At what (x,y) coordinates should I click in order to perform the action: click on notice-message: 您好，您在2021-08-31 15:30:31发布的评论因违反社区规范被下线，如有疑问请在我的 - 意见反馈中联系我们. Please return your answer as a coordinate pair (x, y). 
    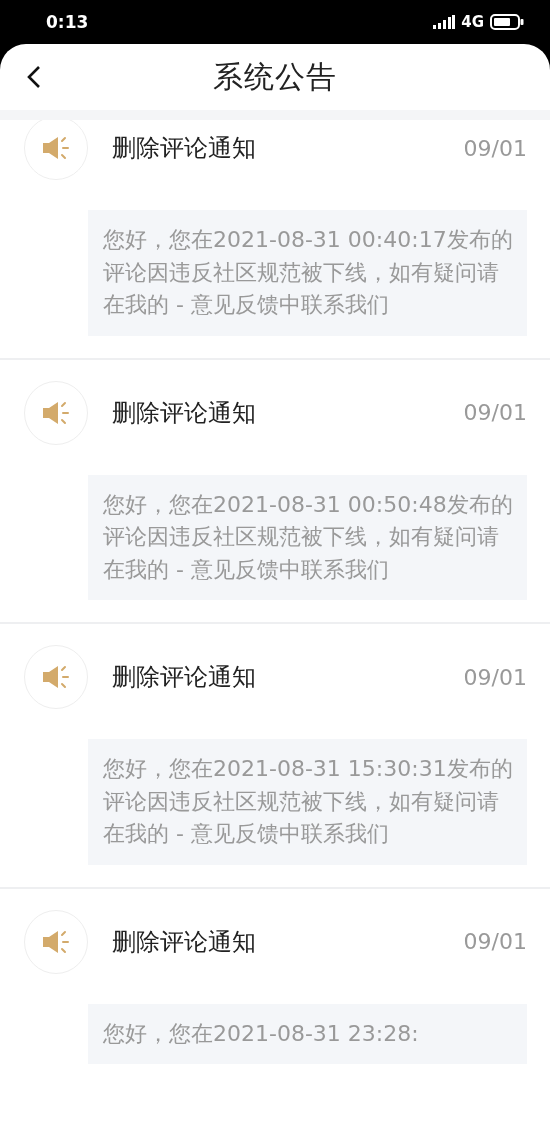
    Looking at the image, I should click on (307, 802).